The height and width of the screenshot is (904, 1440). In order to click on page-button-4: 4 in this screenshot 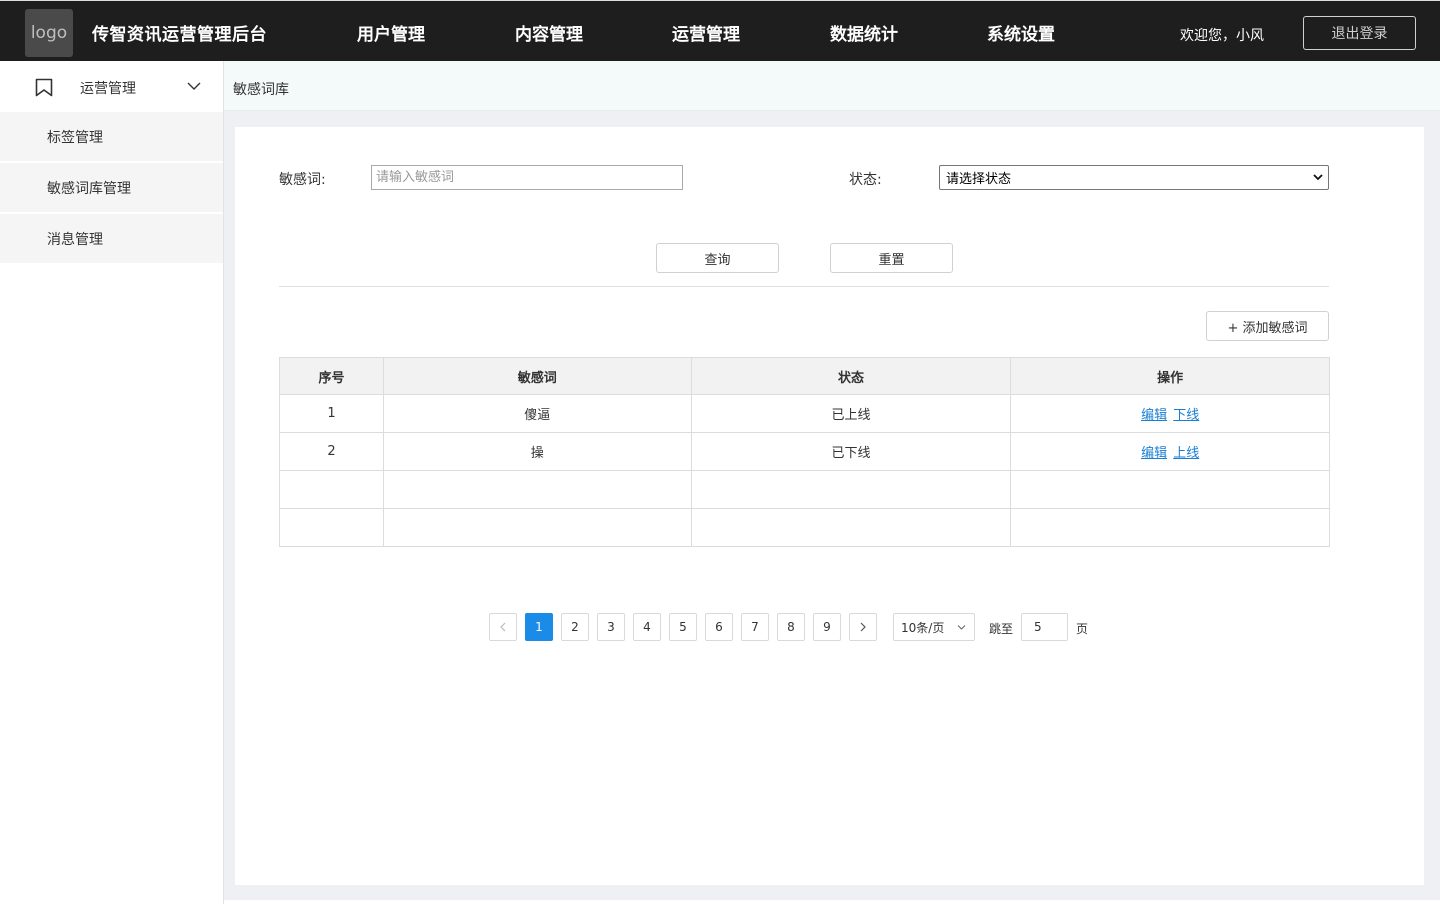, I will do `click(647, 627)`.